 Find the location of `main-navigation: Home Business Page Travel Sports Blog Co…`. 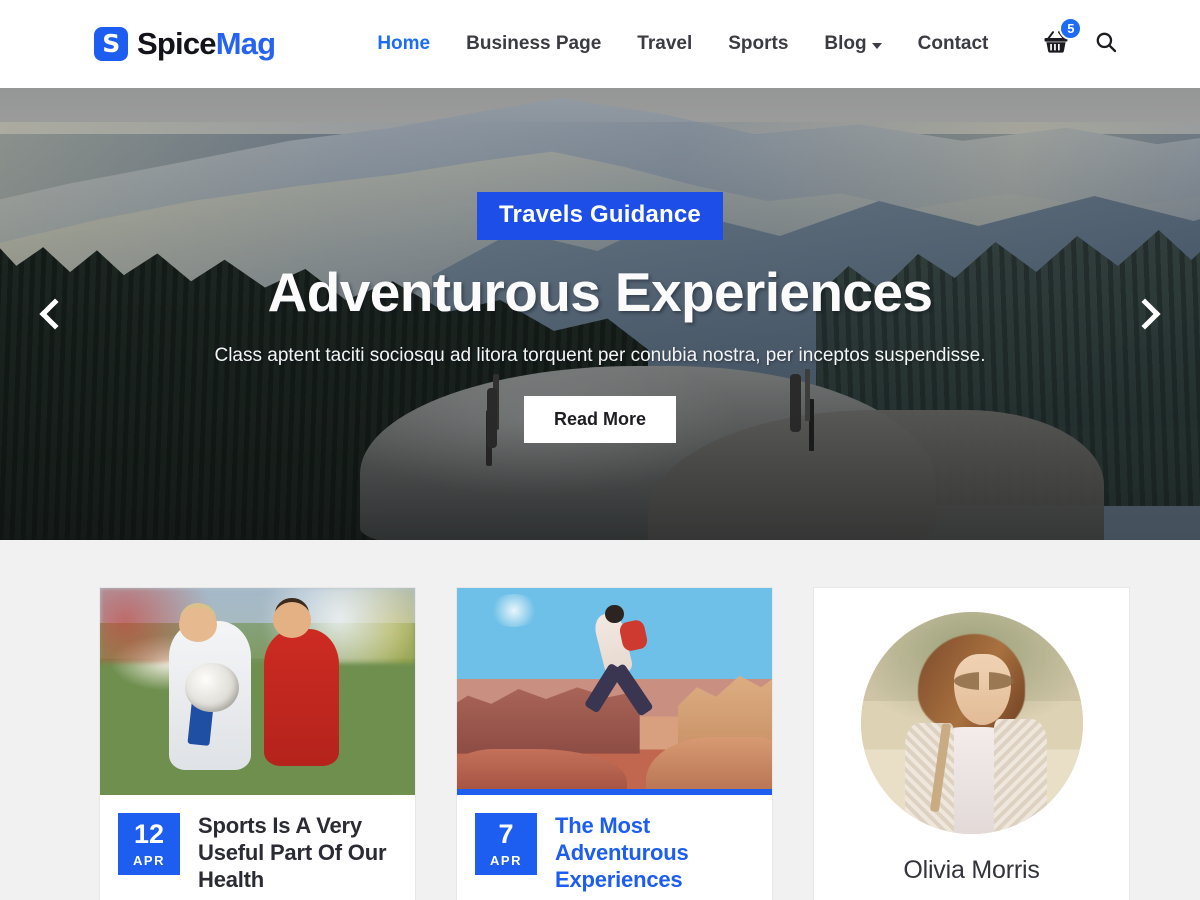

main-navigation: Home Business Page Travel Sports Blog Co… is located at coordinates (682, 44).